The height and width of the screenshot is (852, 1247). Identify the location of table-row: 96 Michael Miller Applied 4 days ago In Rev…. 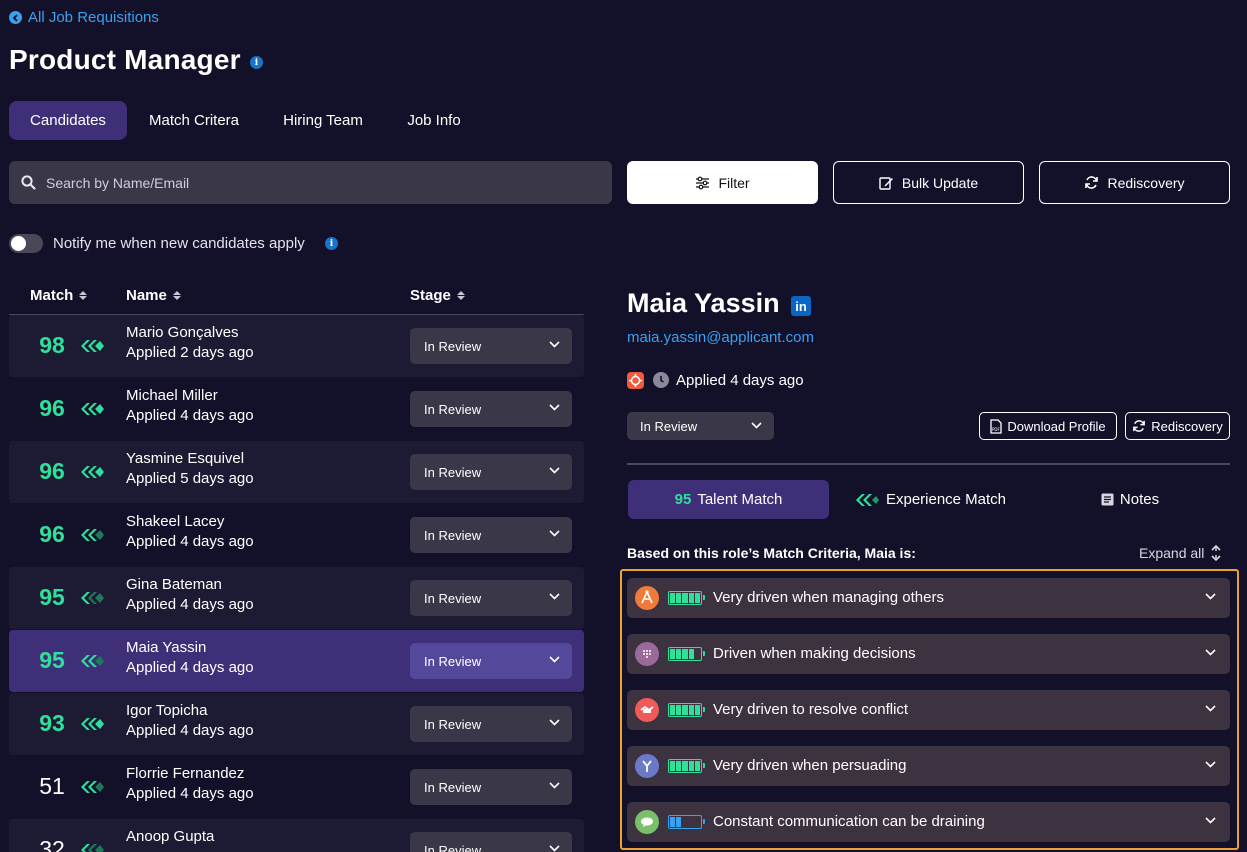
(296, 409).